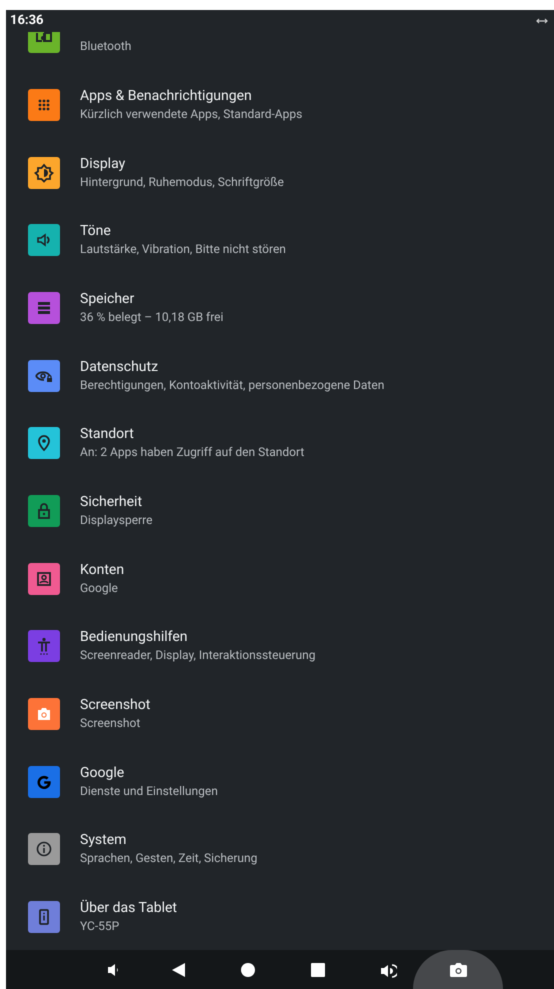  Describe the element at coordinates (103, 773) in the screenshot. I see `item-title: Google` at that location.